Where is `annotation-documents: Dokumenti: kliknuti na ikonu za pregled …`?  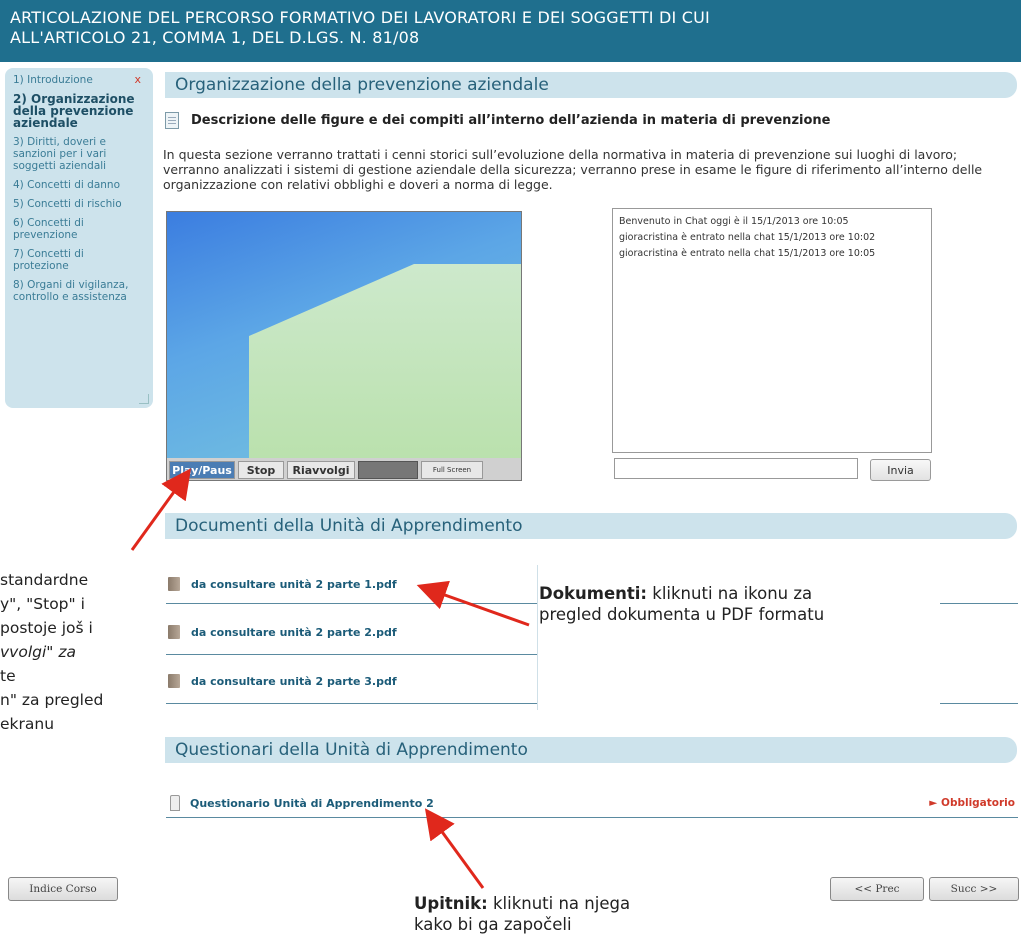
annotation-documents: Dokumenti: kliknuti na ikonu za pregled … is located at coordinates (681, 604).